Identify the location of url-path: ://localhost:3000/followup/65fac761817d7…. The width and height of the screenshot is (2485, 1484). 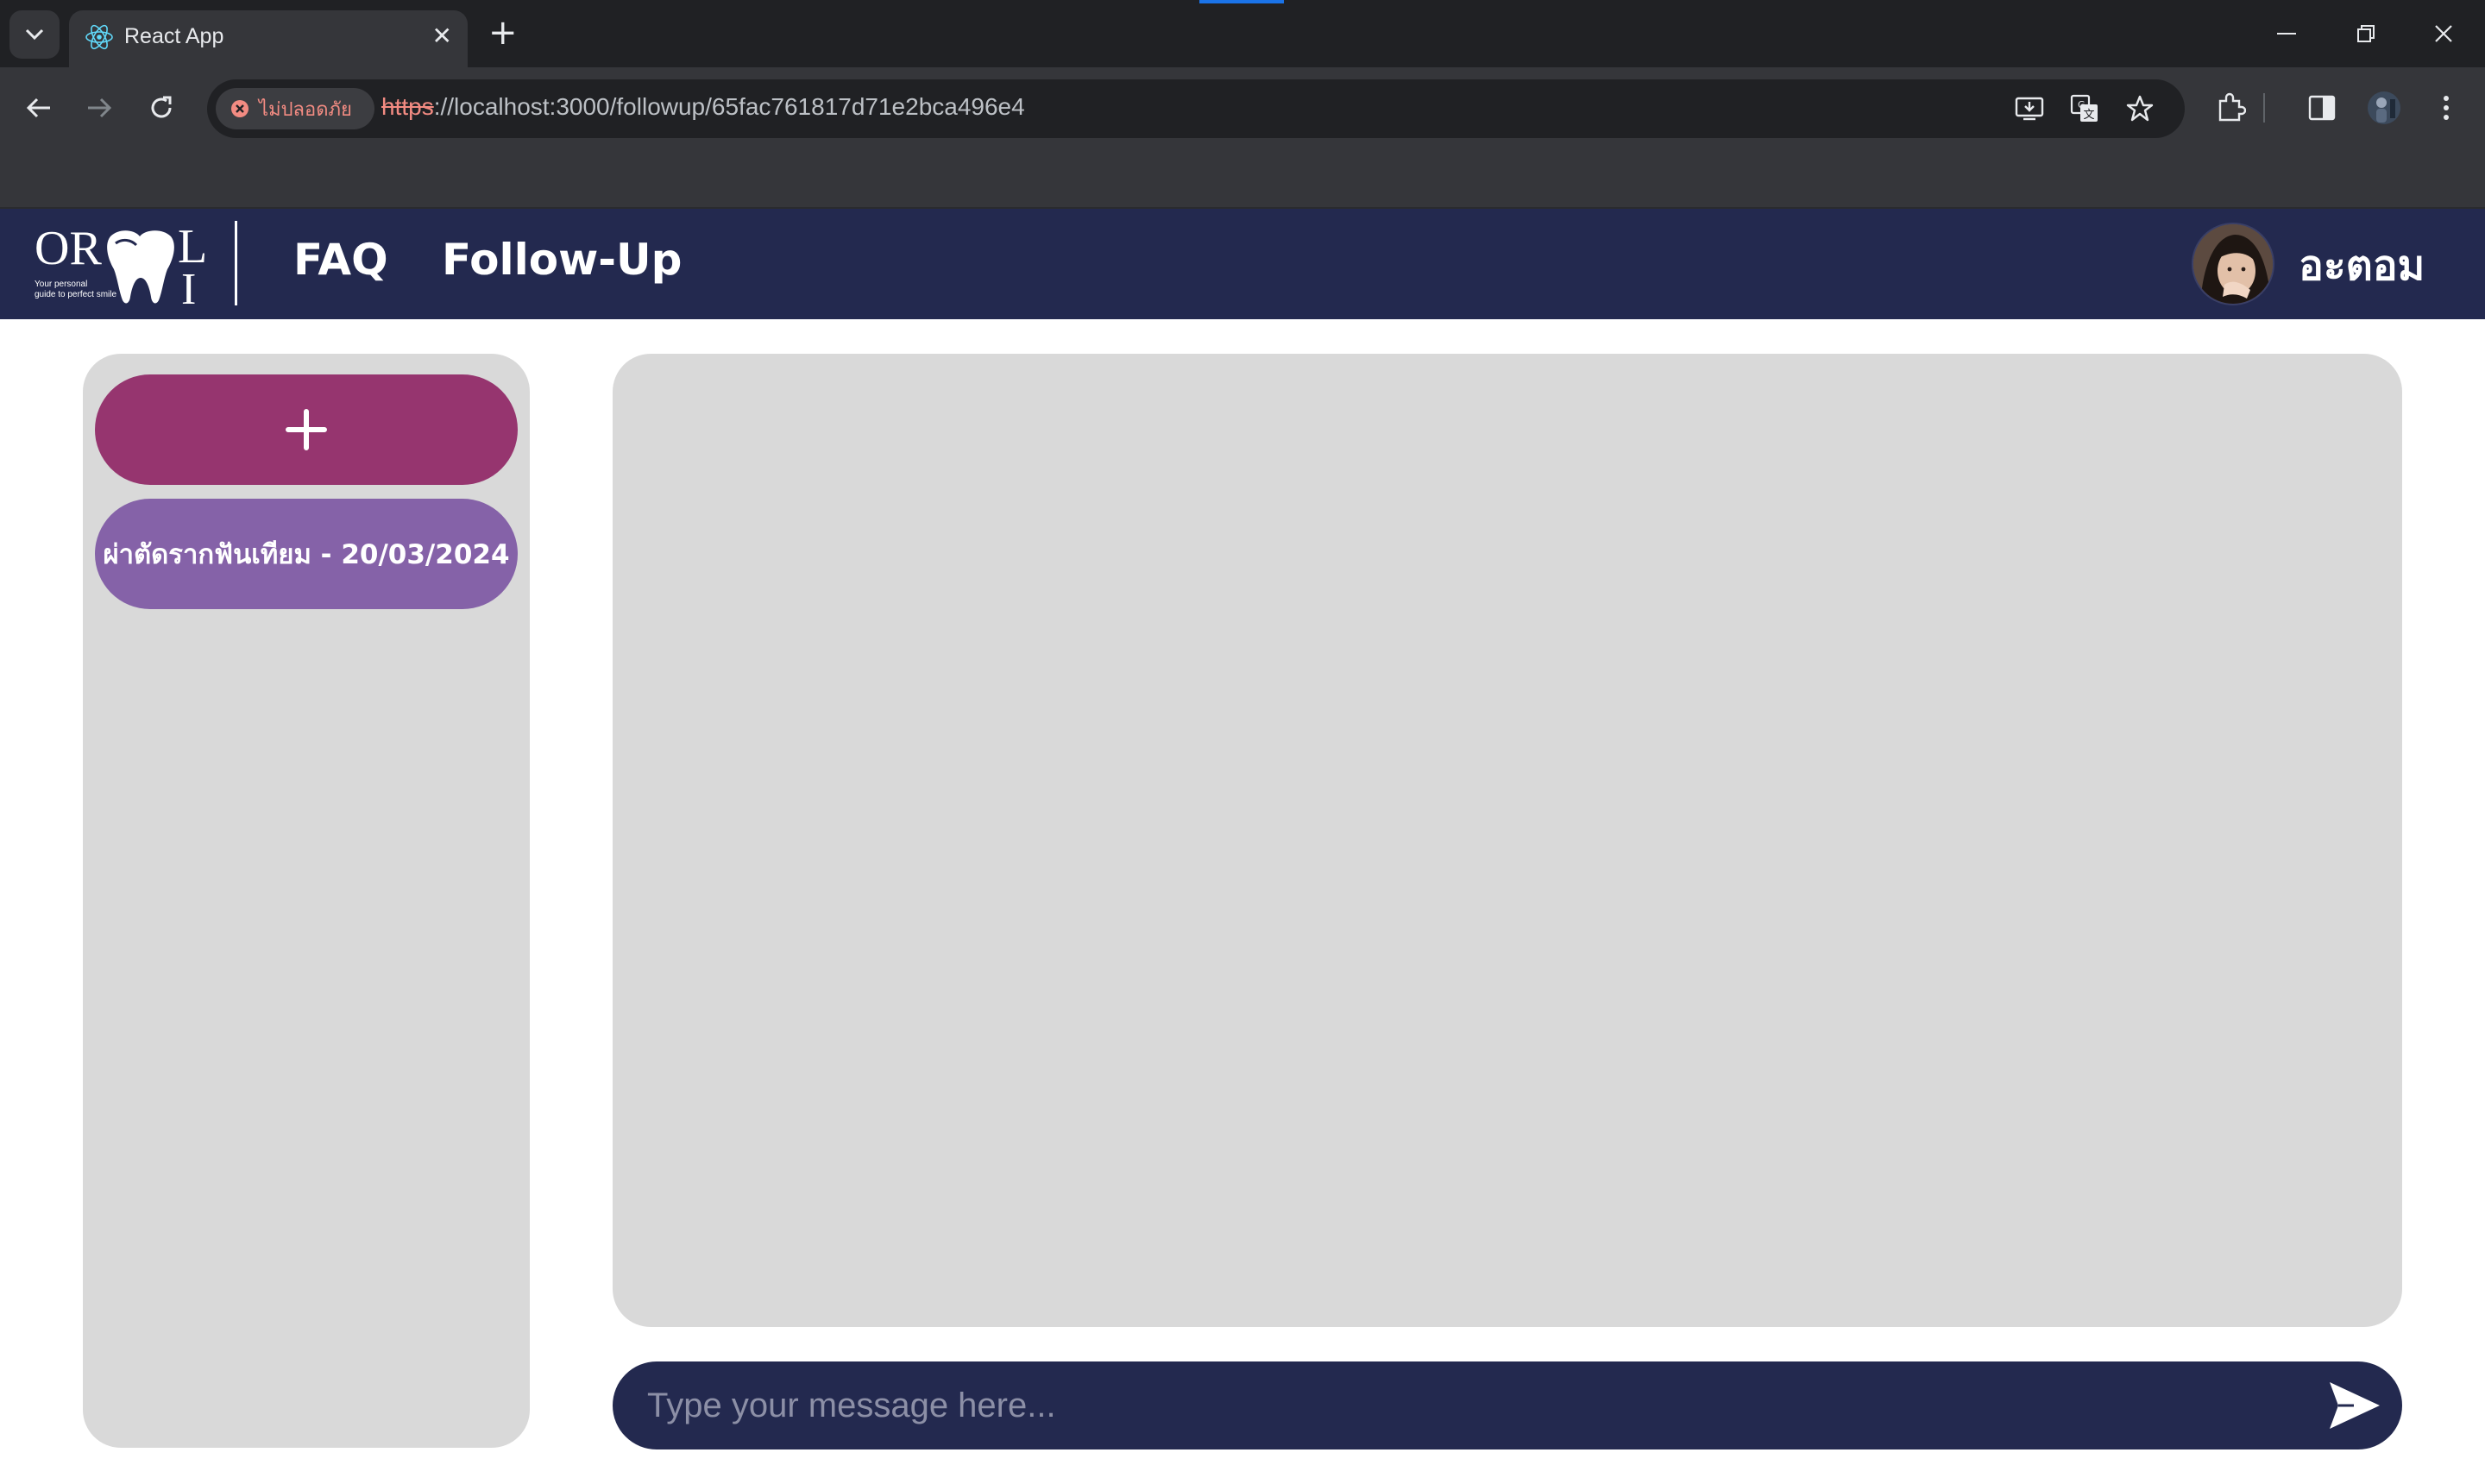
(729, 106).